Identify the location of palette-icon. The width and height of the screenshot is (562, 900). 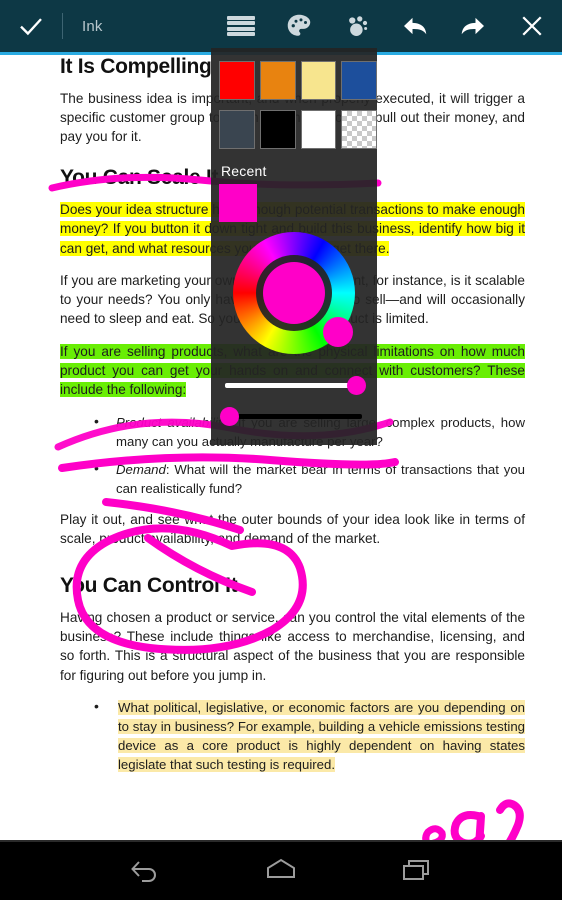
(299, 25).